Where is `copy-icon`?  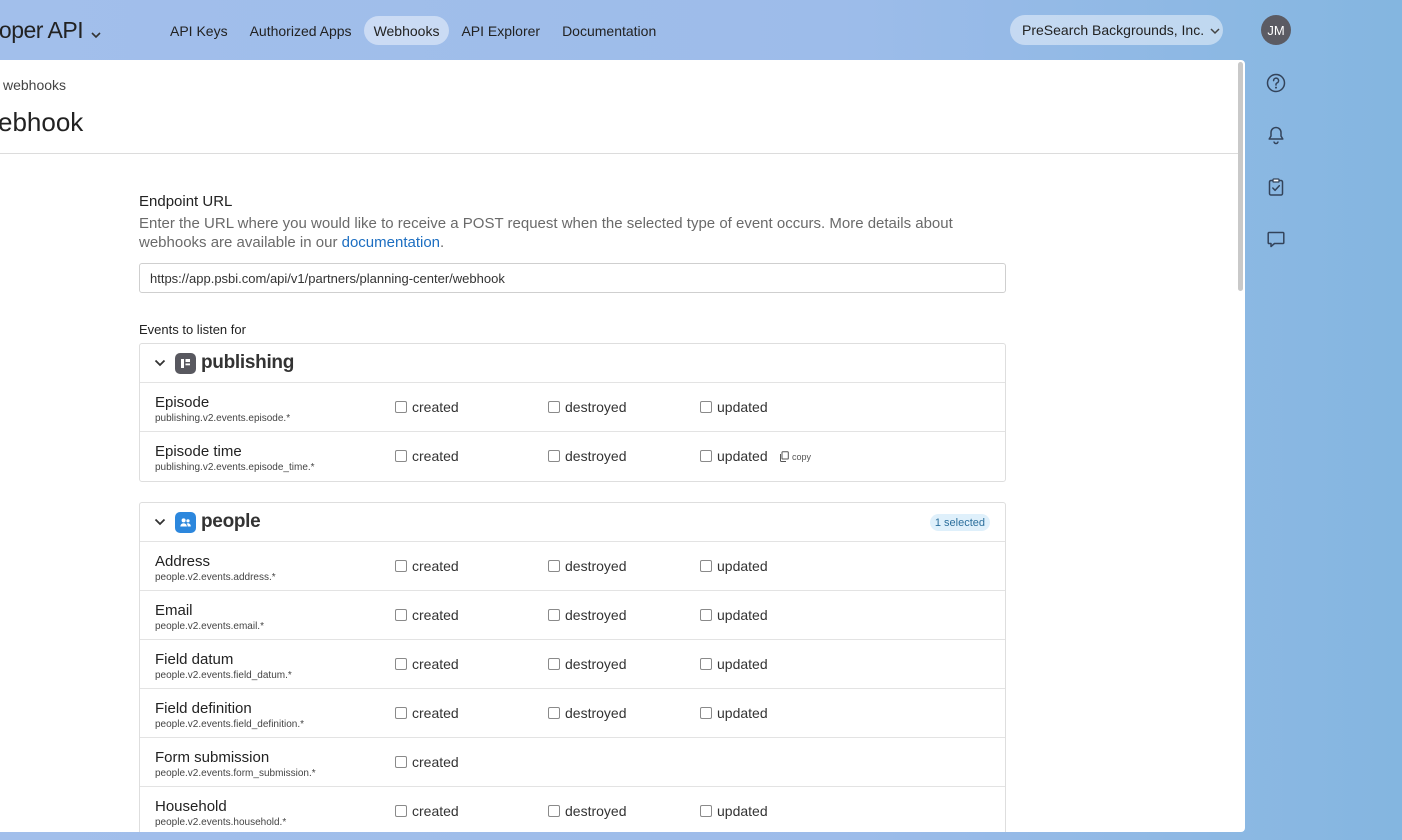
copy-icon is located at coordinates (784, 456).